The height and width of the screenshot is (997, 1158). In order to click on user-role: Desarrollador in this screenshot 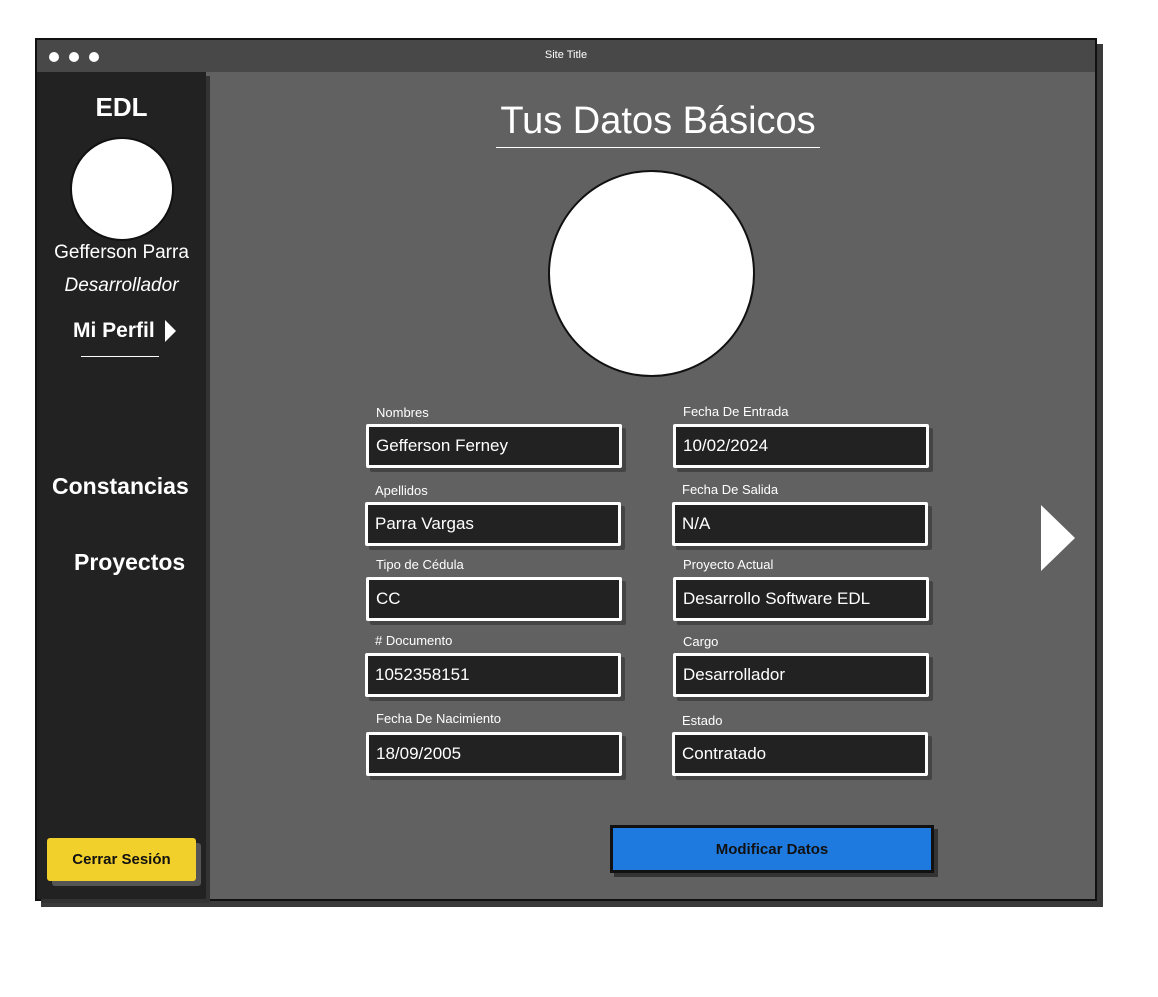, I will do `click(121, 285)`.